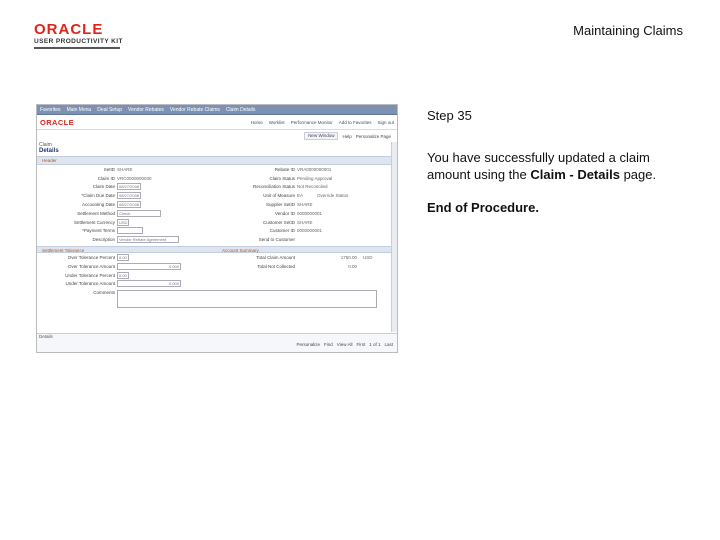  I want to click on page-title: Details, so click(49, 151).